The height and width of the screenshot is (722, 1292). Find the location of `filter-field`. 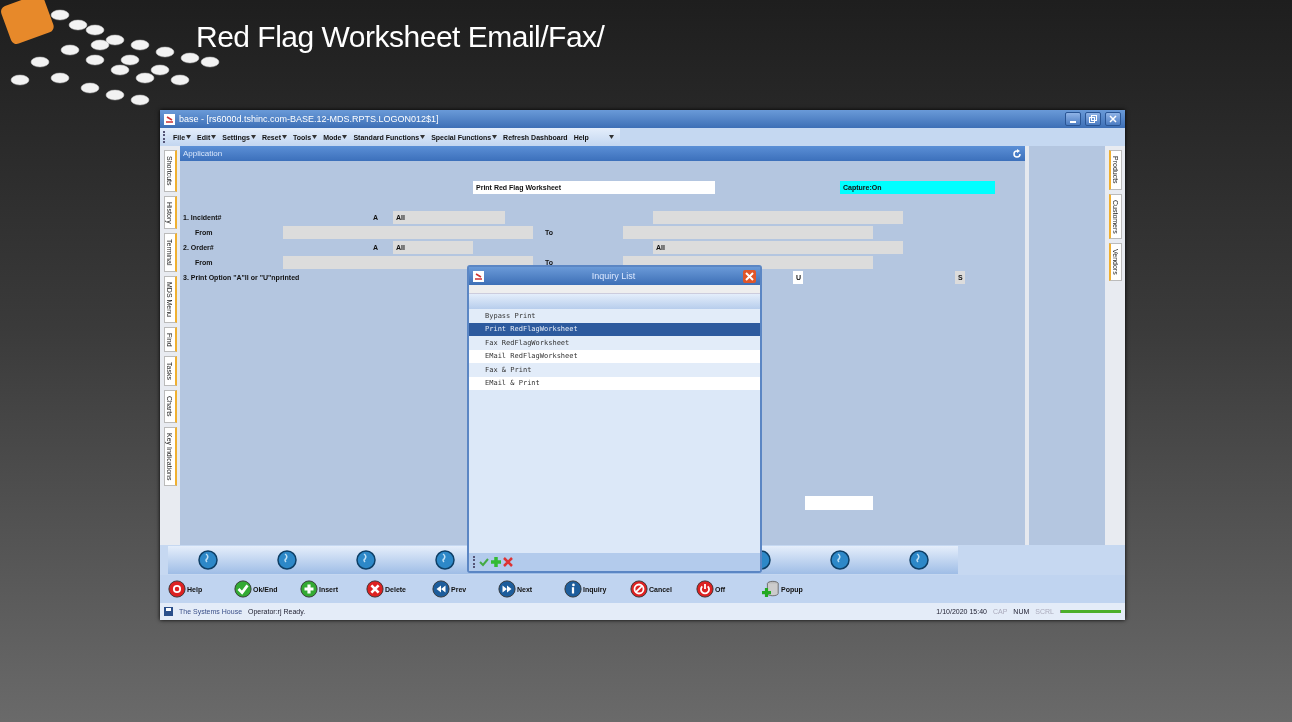

filter-field is located at coordinates (614, 289).